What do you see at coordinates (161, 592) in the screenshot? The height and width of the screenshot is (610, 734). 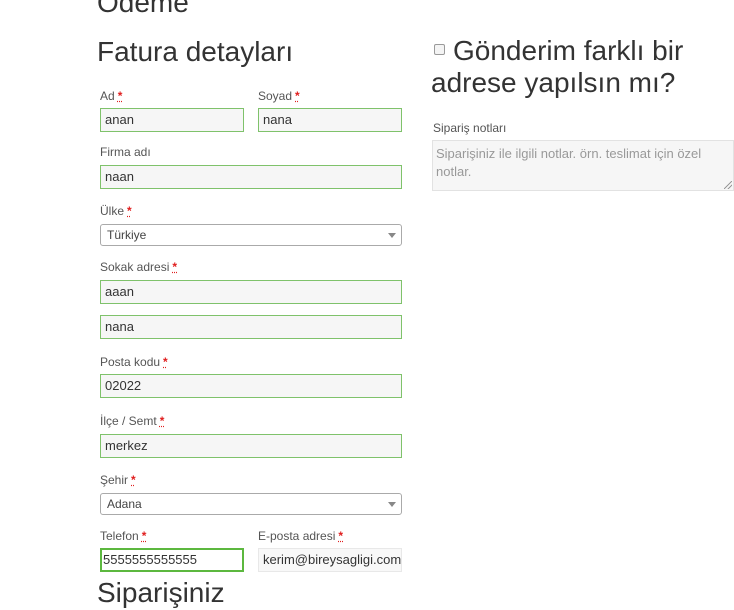 I see `order-summary-heading: Siparişiniz` at bounding box center [161, 592].